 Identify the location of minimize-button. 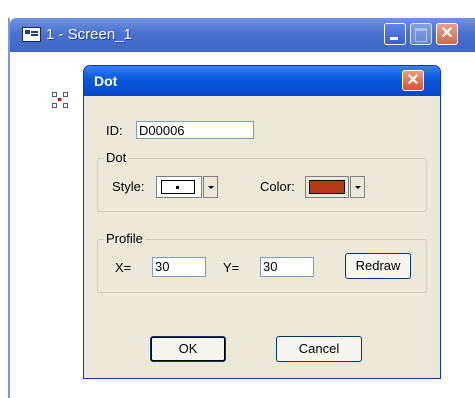
(395, 34).